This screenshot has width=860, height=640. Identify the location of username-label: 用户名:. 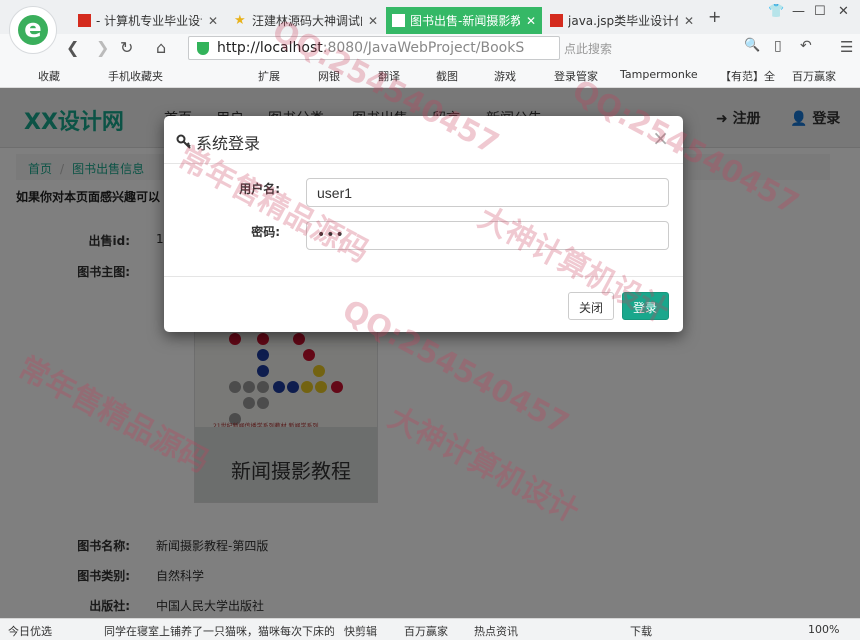
(259, 189).